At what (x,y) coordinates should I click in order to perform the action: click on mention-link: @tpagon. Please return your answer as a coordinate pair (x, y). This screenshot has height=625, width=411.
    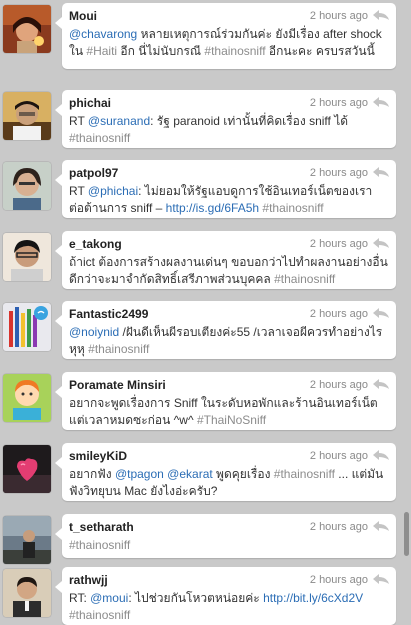
    Looking at the image, I should click on (139, 474).